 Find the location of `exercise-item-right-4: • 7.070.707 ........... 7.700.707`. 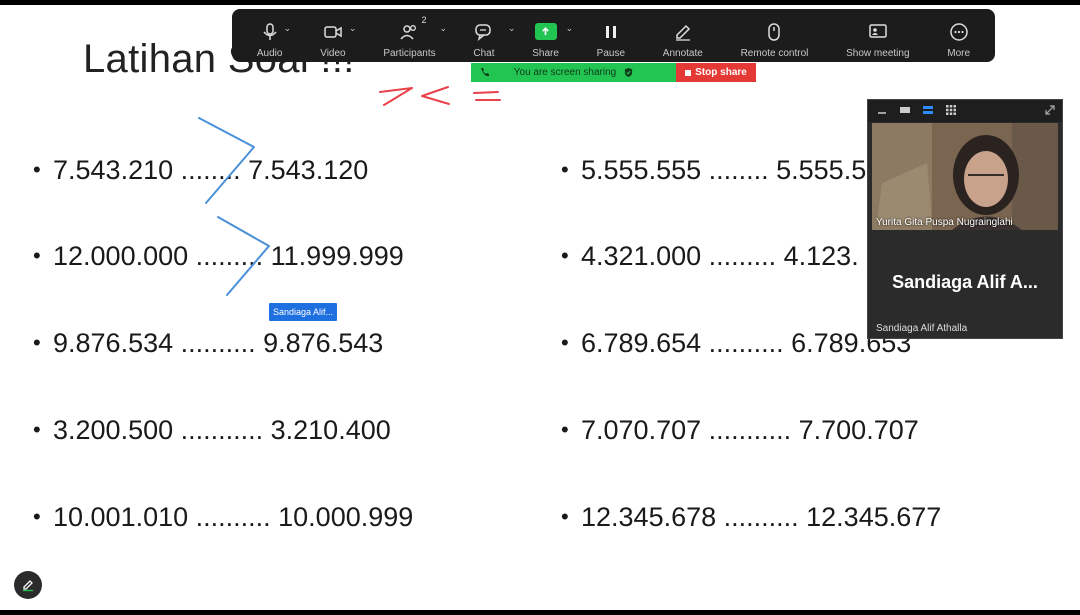

exercise-item-right-4: • 7.070.707 ........... 7.700.707 is located at coordinates (740, 430).